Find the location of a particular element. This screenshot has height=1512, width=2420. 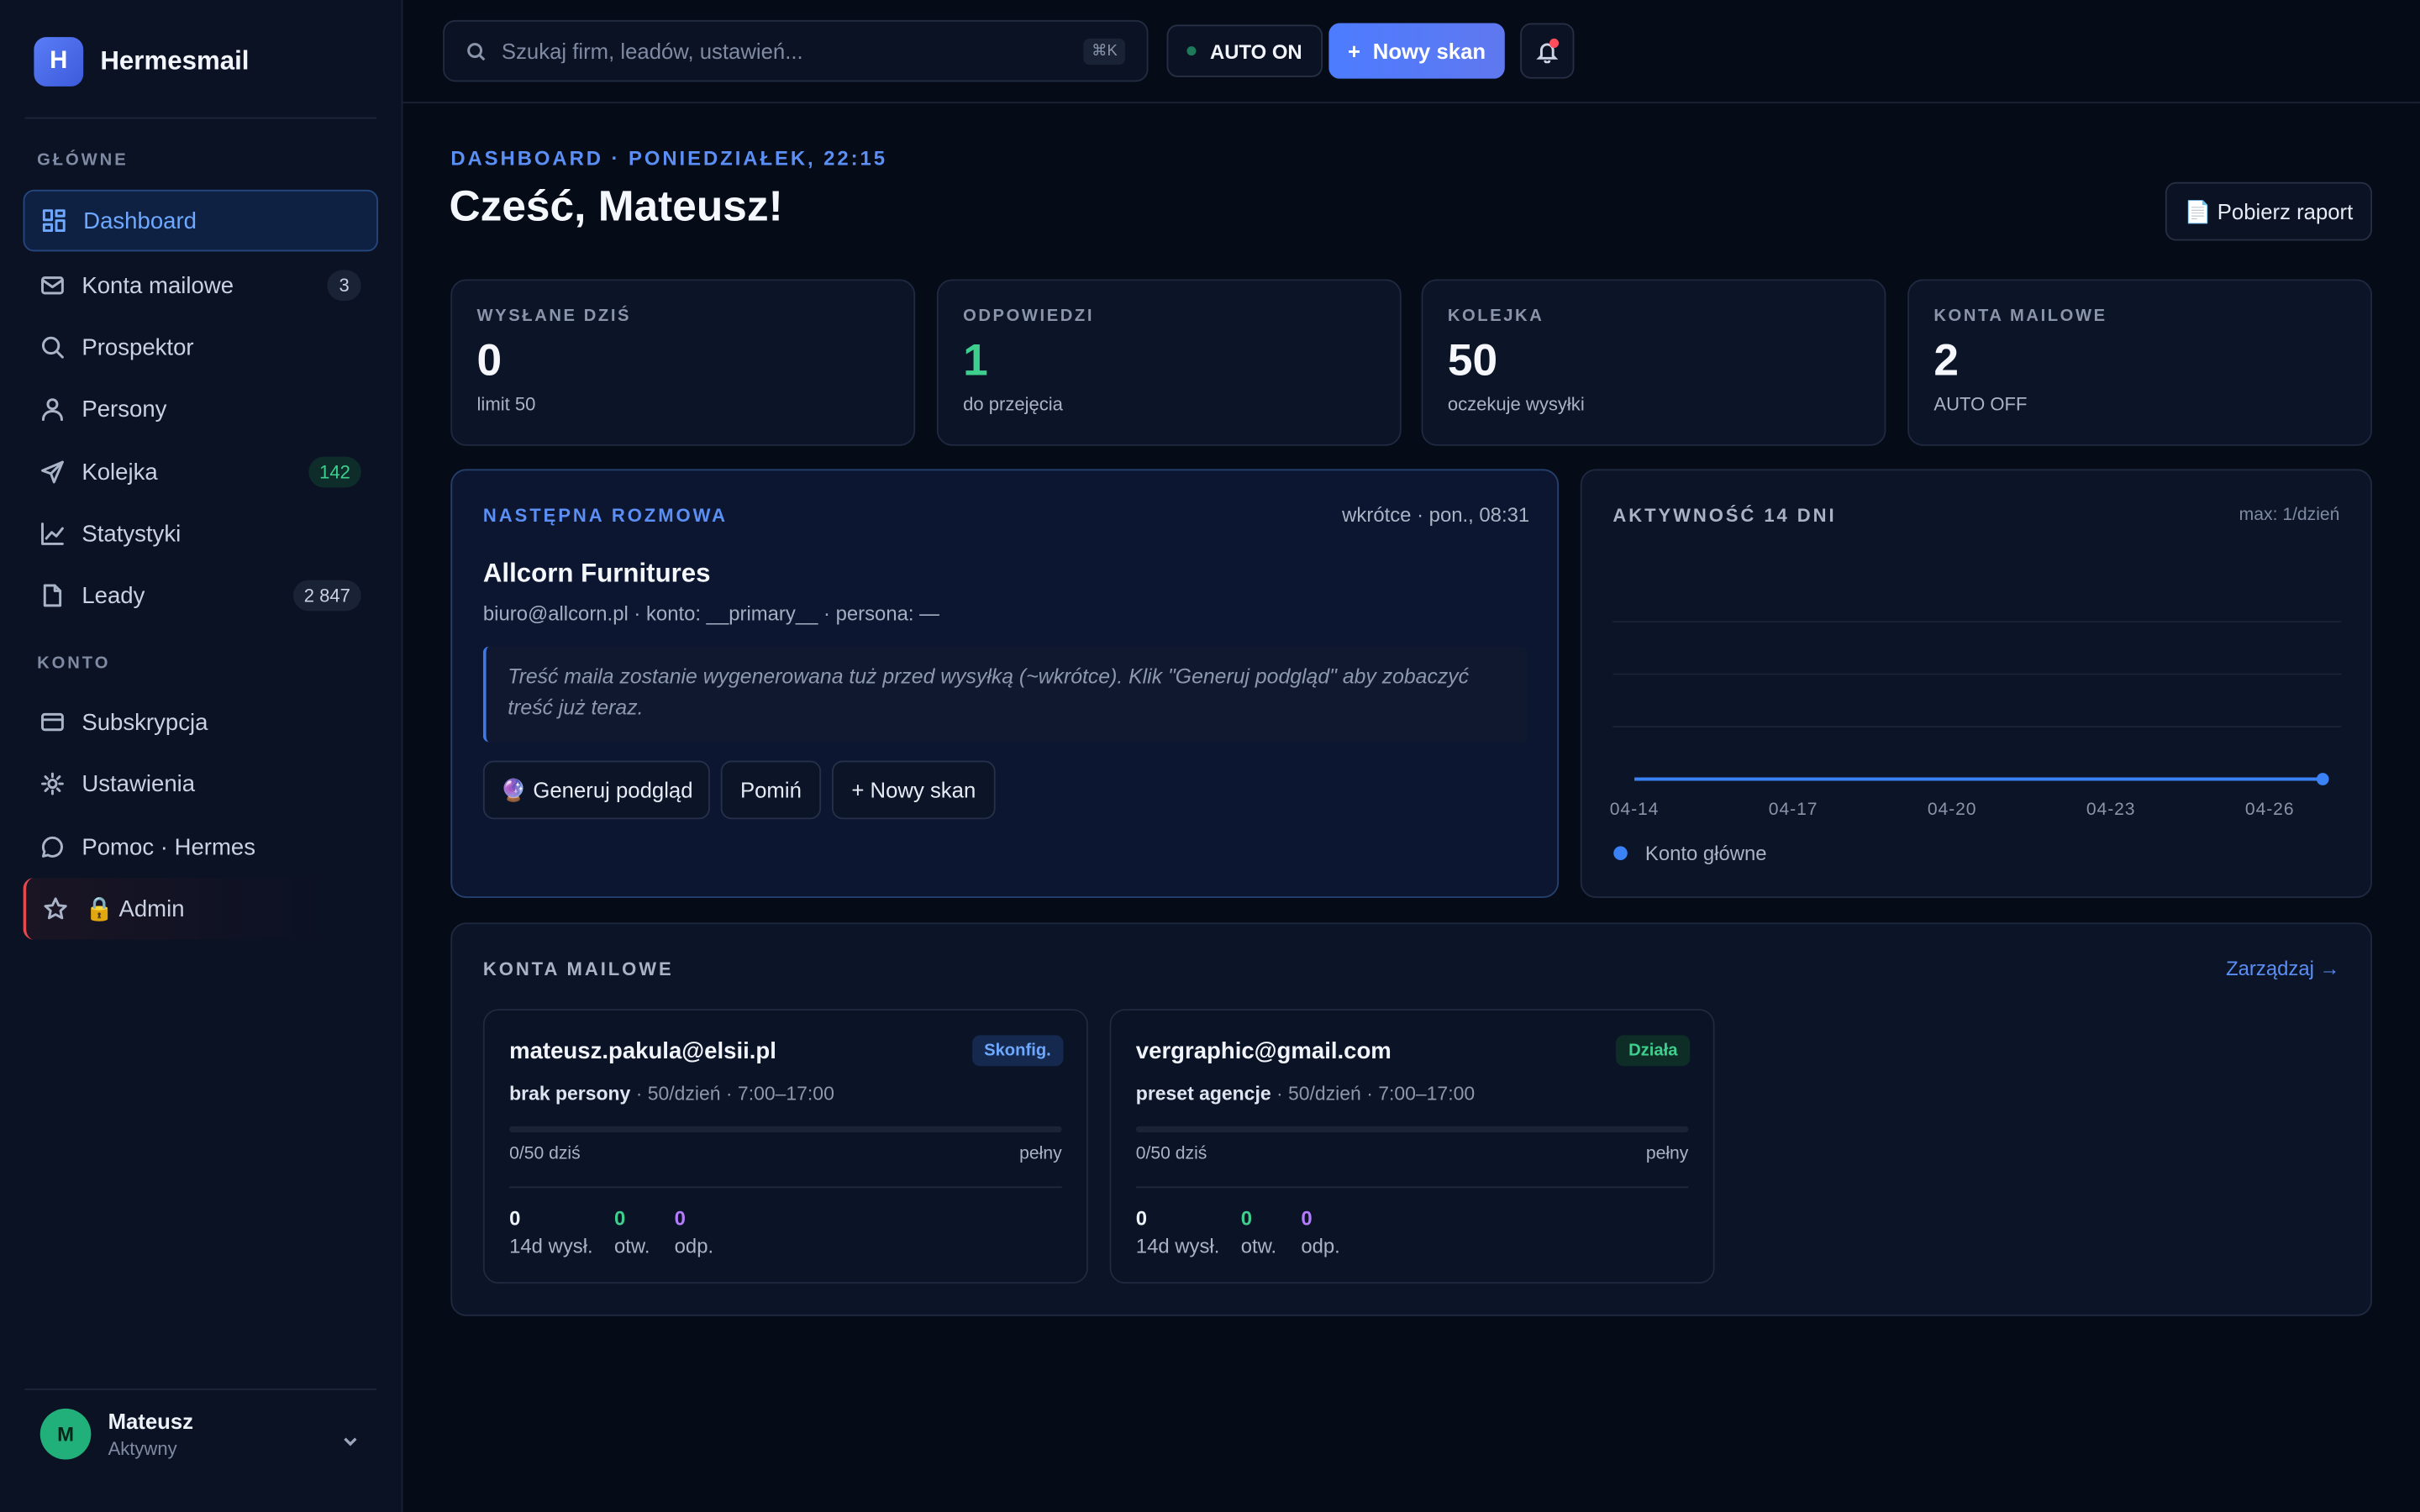

account-email: vergraphic@gmail.com is located at coordinates (1263, 1051).